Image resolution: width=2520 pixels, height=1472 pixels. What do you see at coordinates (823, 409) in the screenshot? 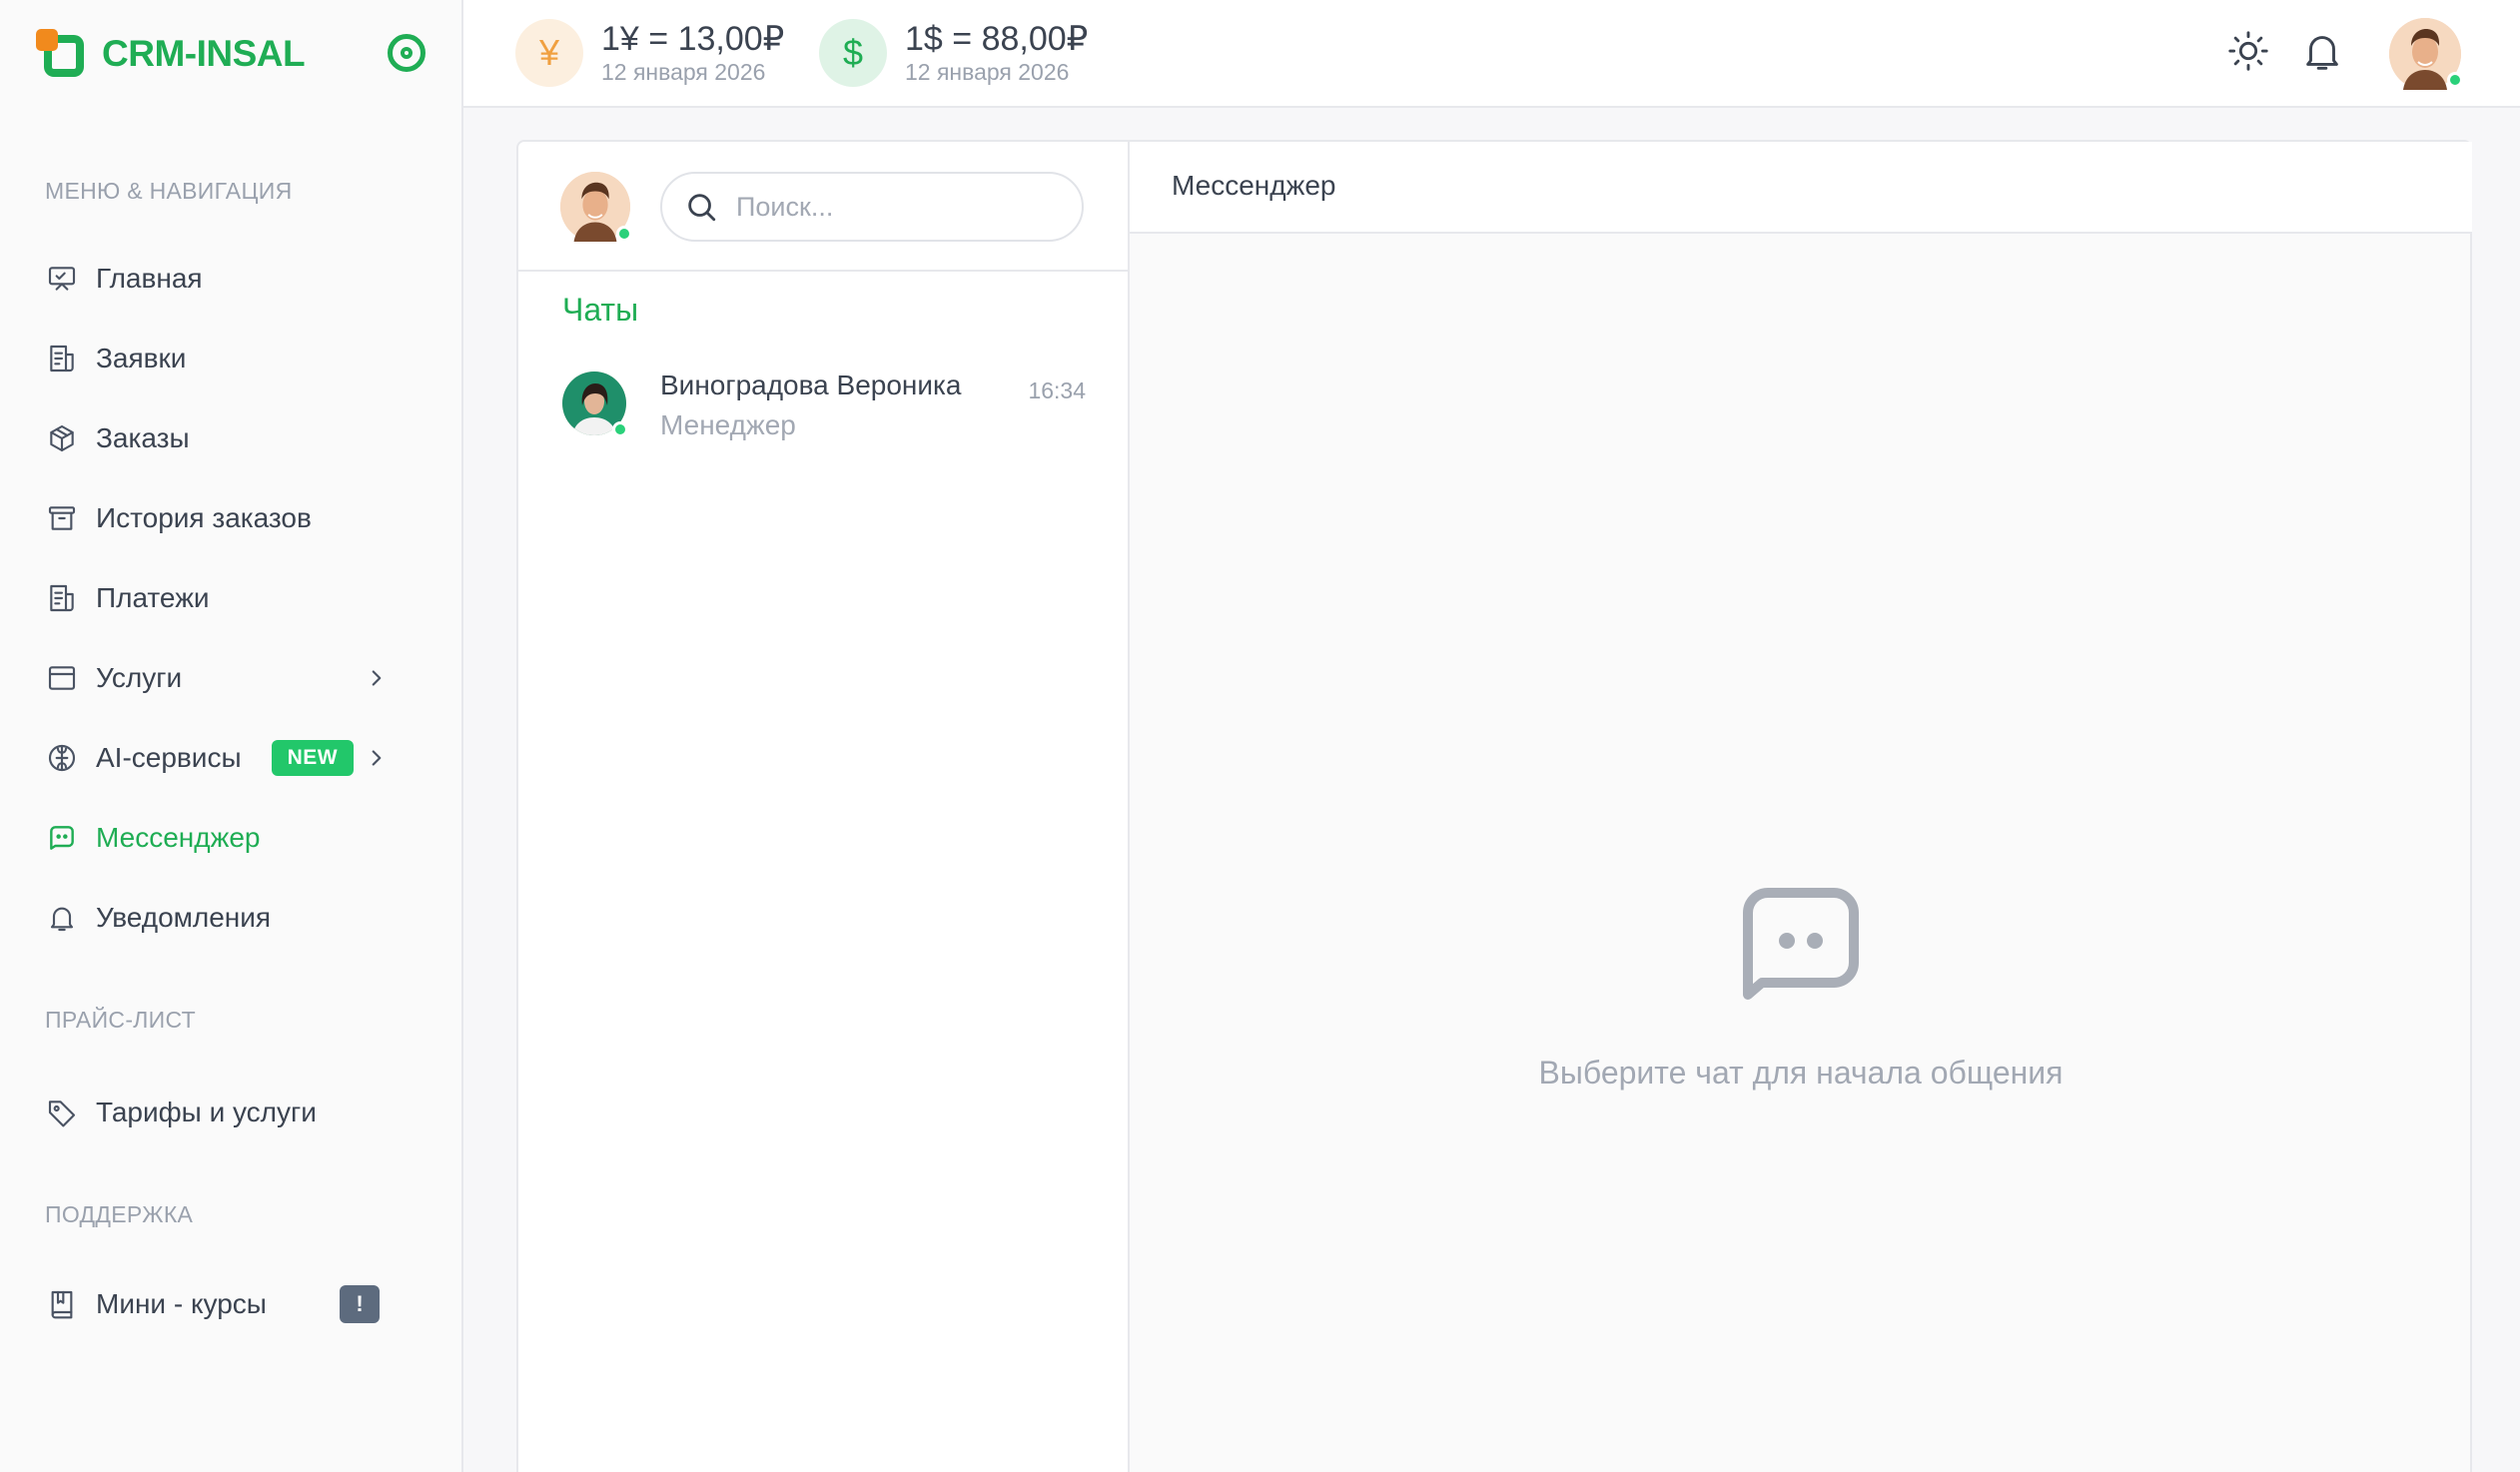
I see `chat-list-item: Виноградова Вероника Менеджер 16:34` at bounding box center [823, 409].